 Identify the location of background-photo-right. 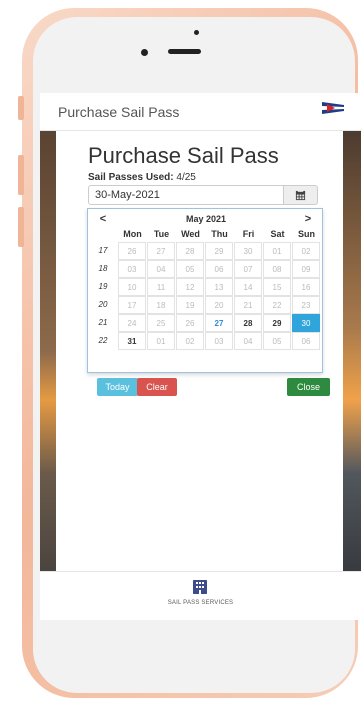
(352, 375).